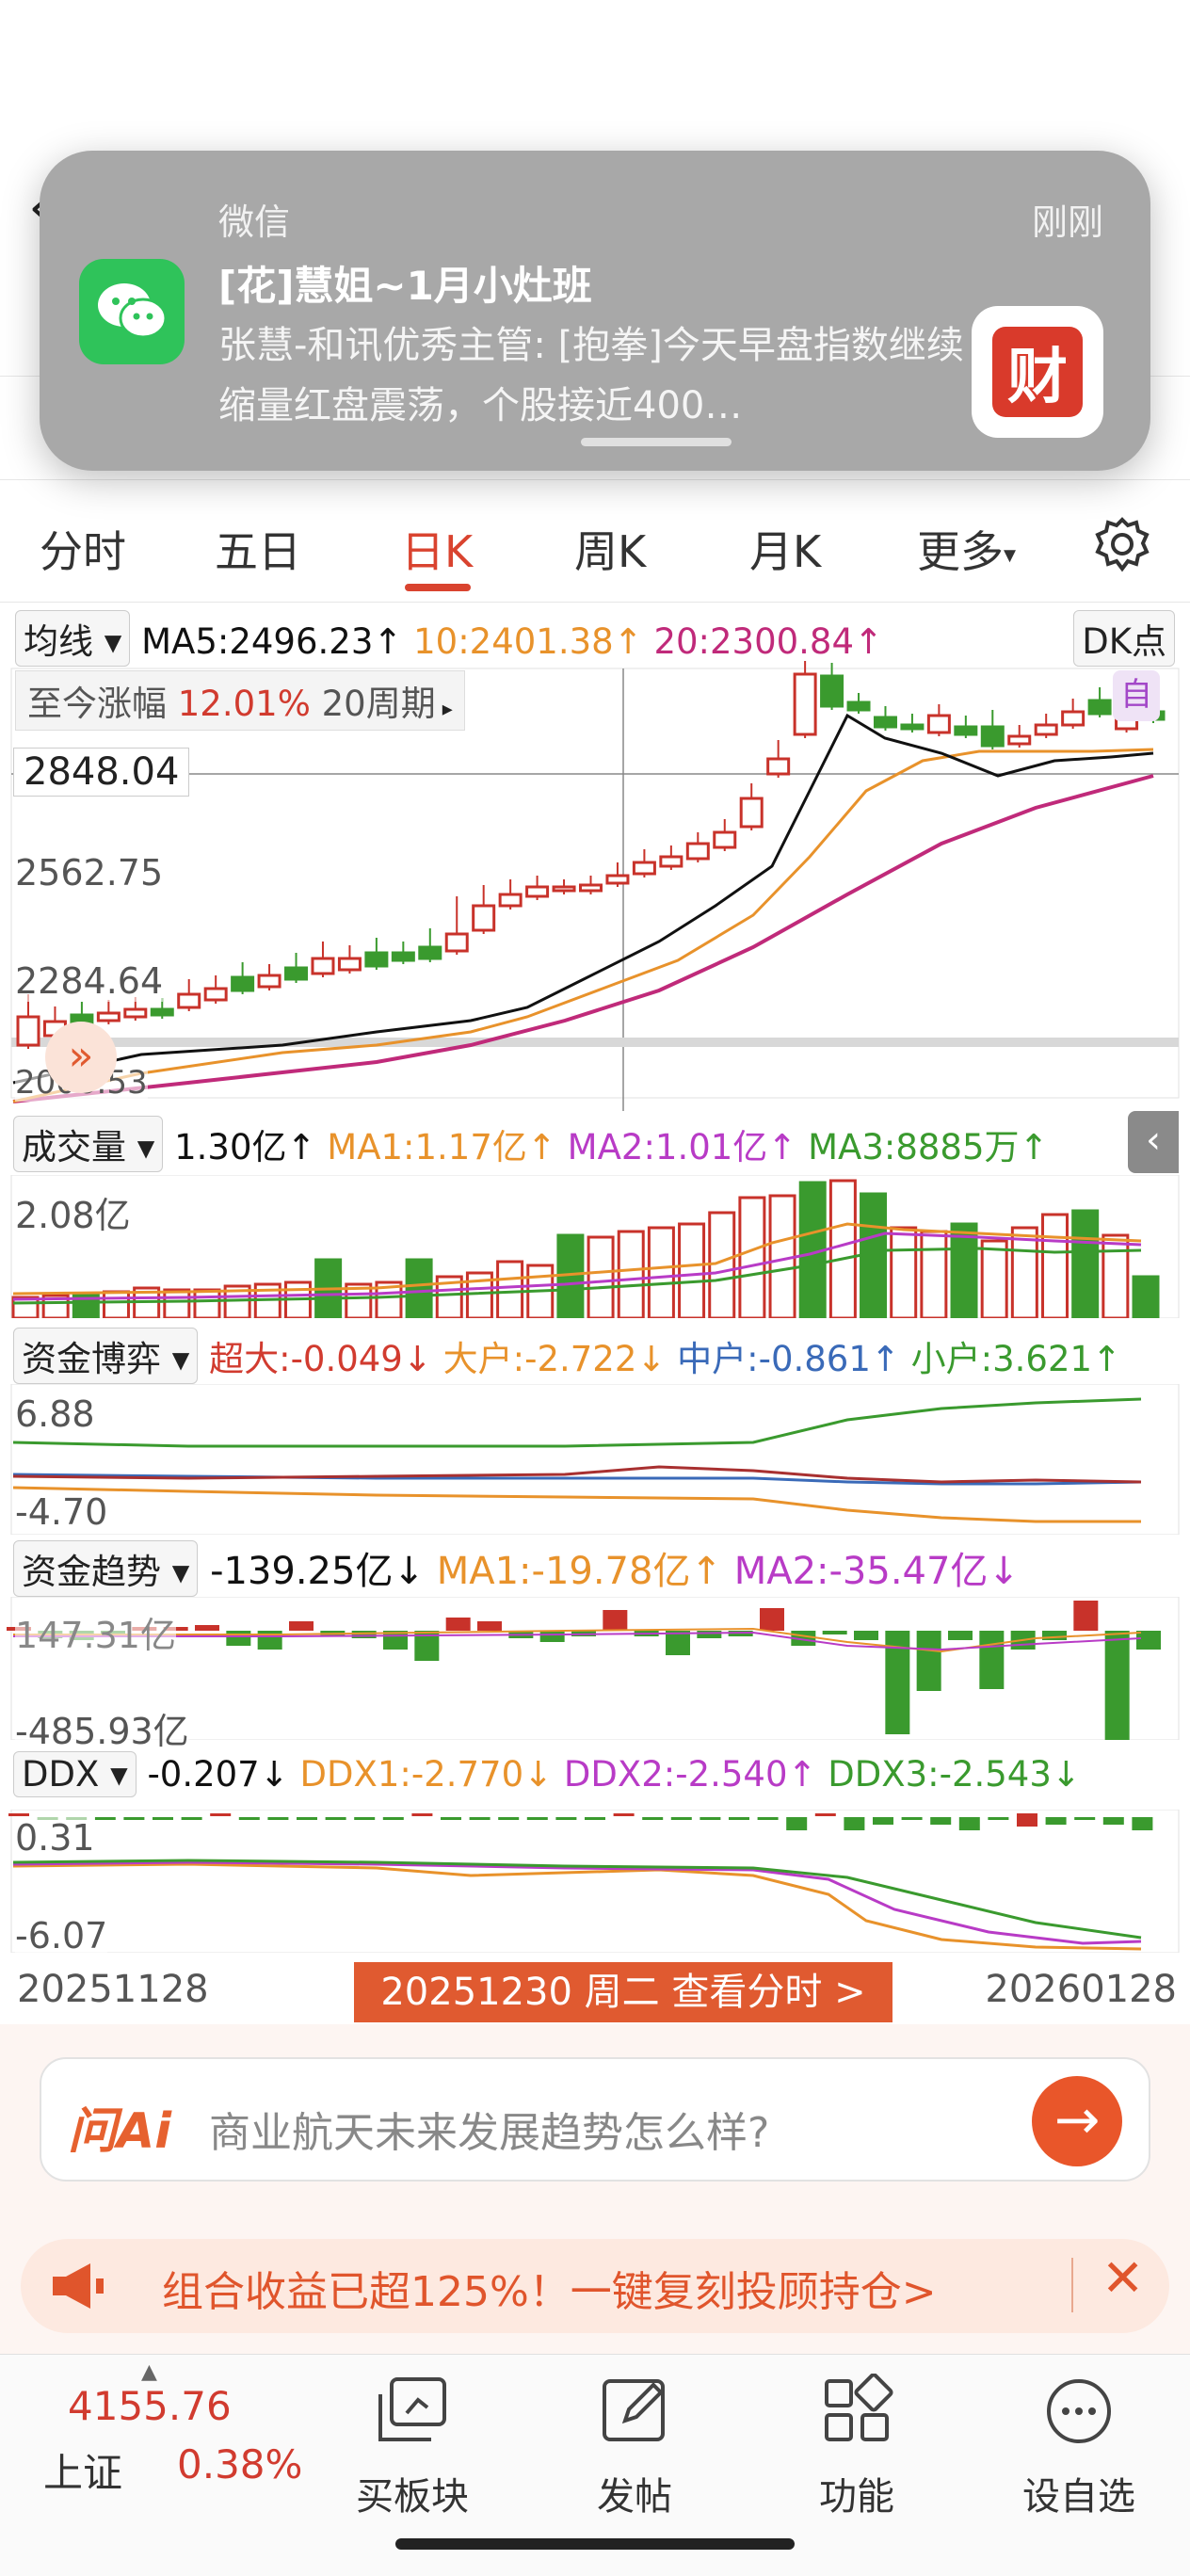  What do you see at coordinates (61, 1935) in the screenshot?
I see `ddx-axis-bottom: -6.07` at bounding box center [61, 1935].